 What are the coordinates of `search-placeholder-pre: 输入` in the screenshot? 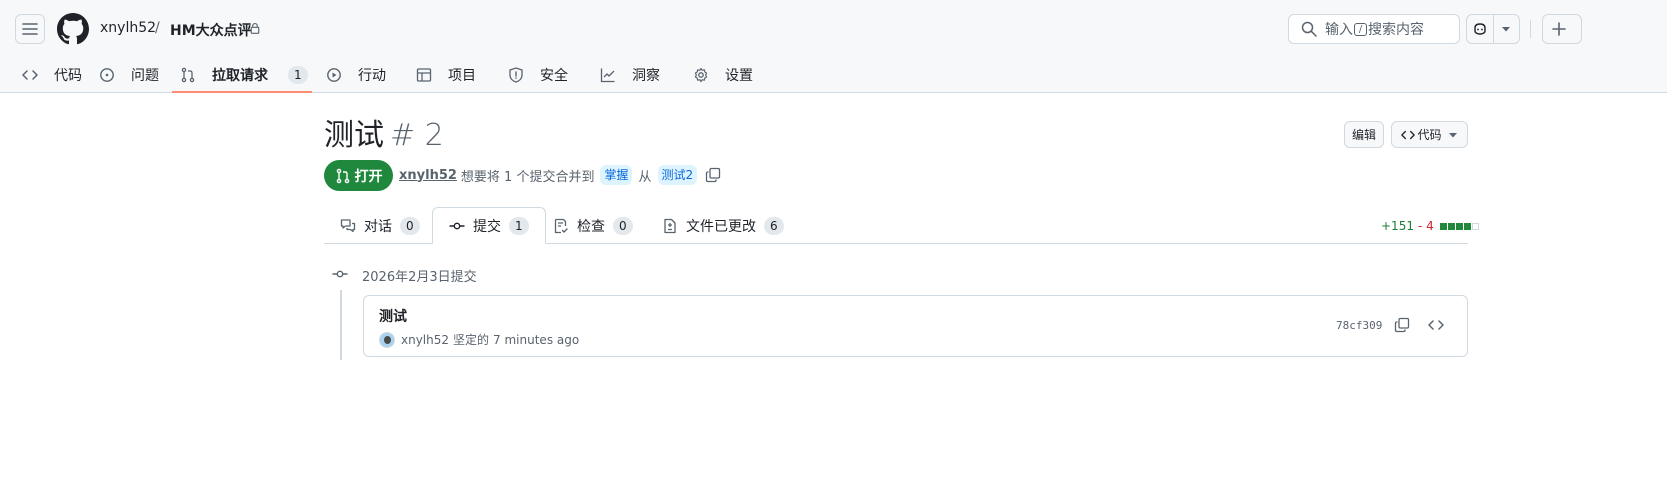 It's located at (1339, 30).